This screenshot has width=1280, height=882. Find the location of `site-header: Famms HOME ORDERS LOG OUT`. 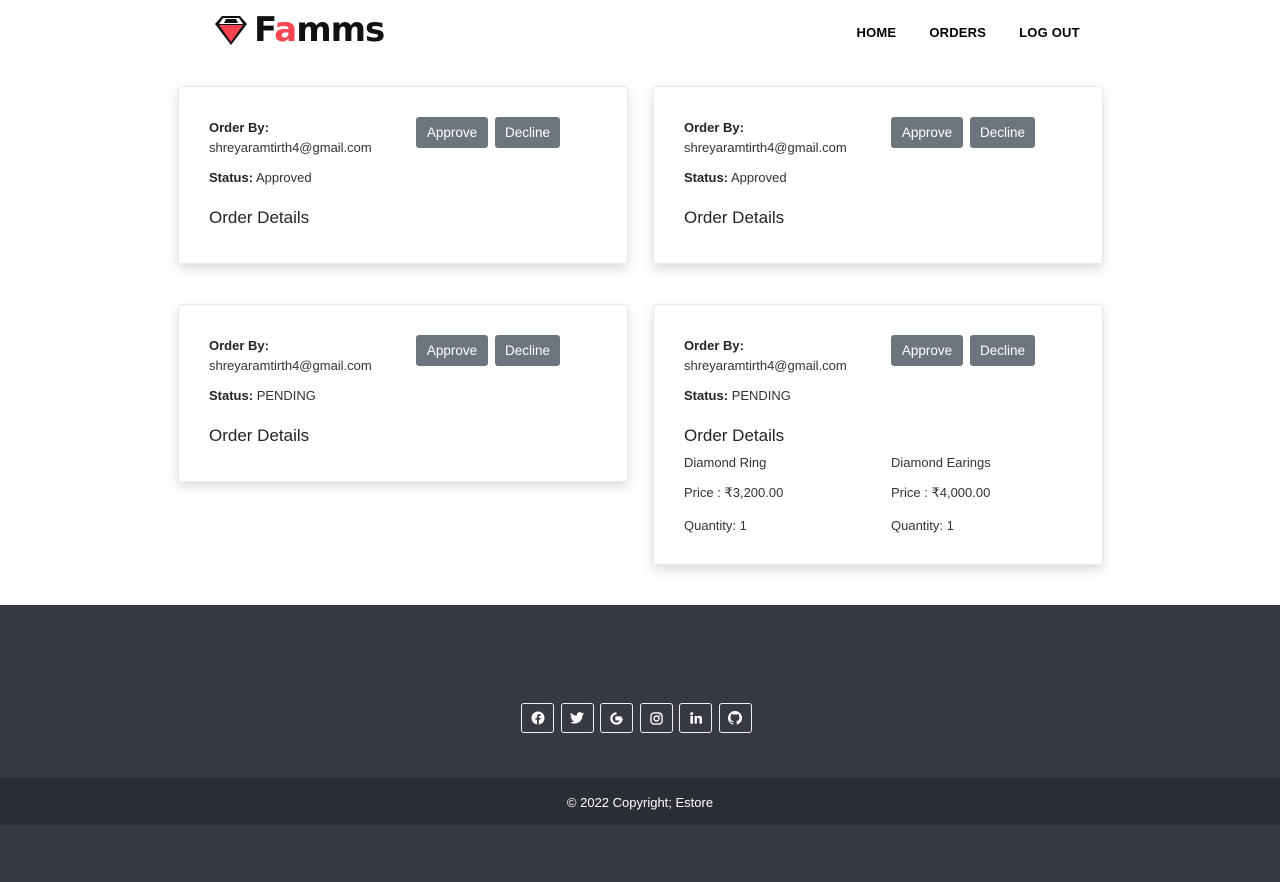

site-header: Famms HOME ORDERS LOG OUT is located at coordinates (640, 33).